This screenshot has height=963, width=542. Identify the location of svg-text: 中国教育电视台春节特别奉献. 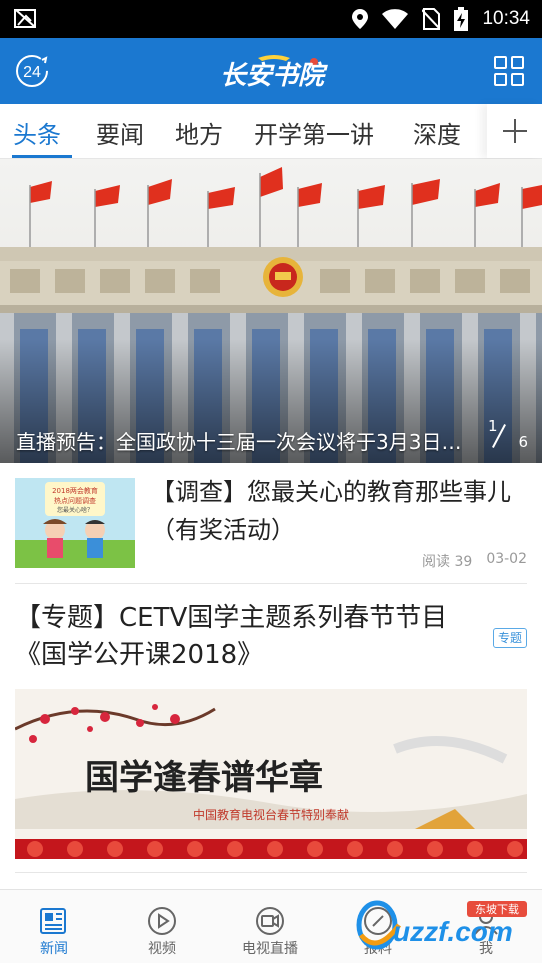
(271, 814).